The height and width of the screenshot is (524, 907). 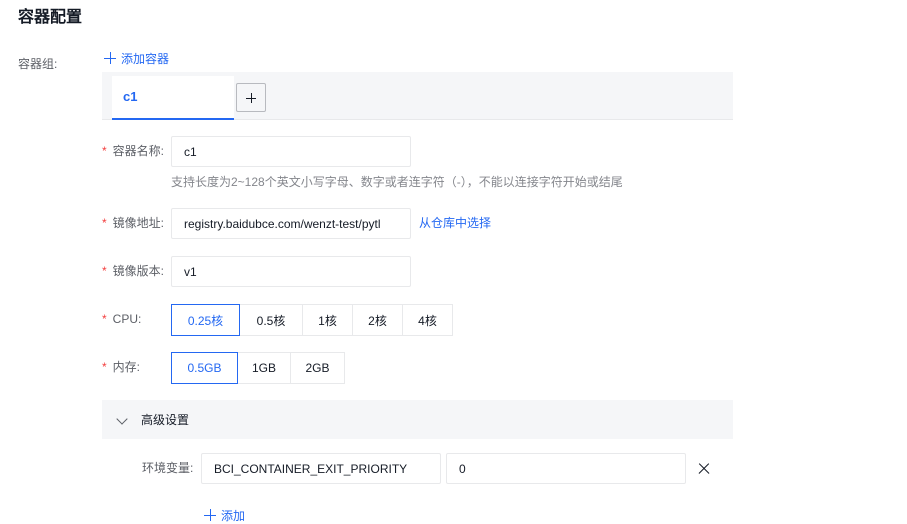 I want to click on env-key-input, so click(x=321, y=468).